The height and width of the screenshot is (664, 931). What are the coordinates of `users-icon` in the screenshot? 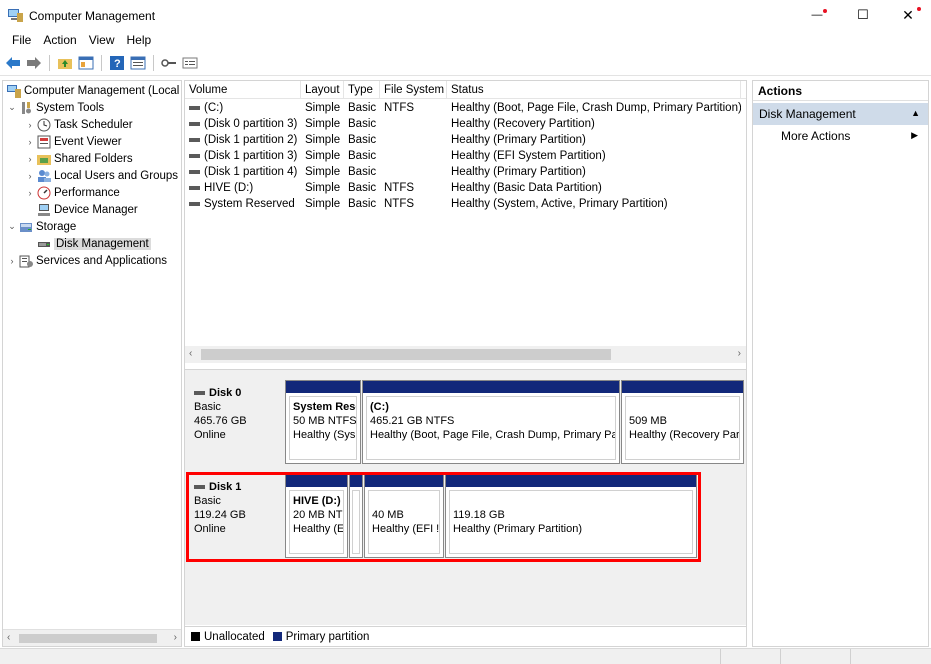 It's located at (44, 175).